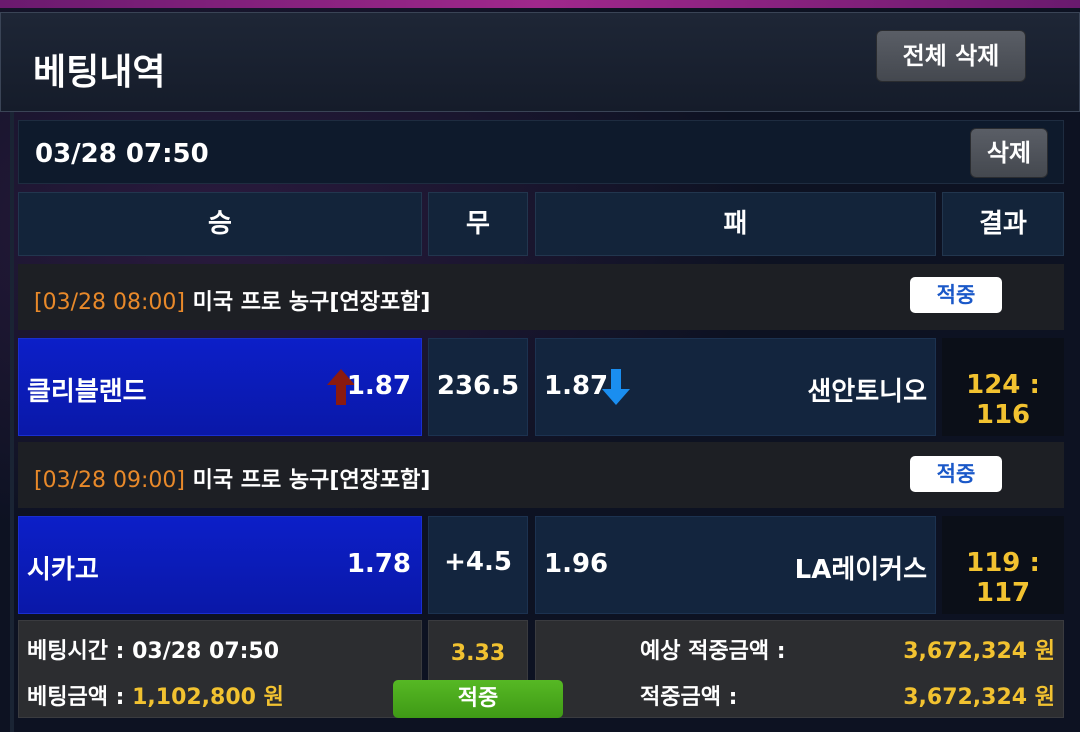 This screenshot has height=732, width=1080. I want to click on away-team: LA레이커스, so click(860, 570).